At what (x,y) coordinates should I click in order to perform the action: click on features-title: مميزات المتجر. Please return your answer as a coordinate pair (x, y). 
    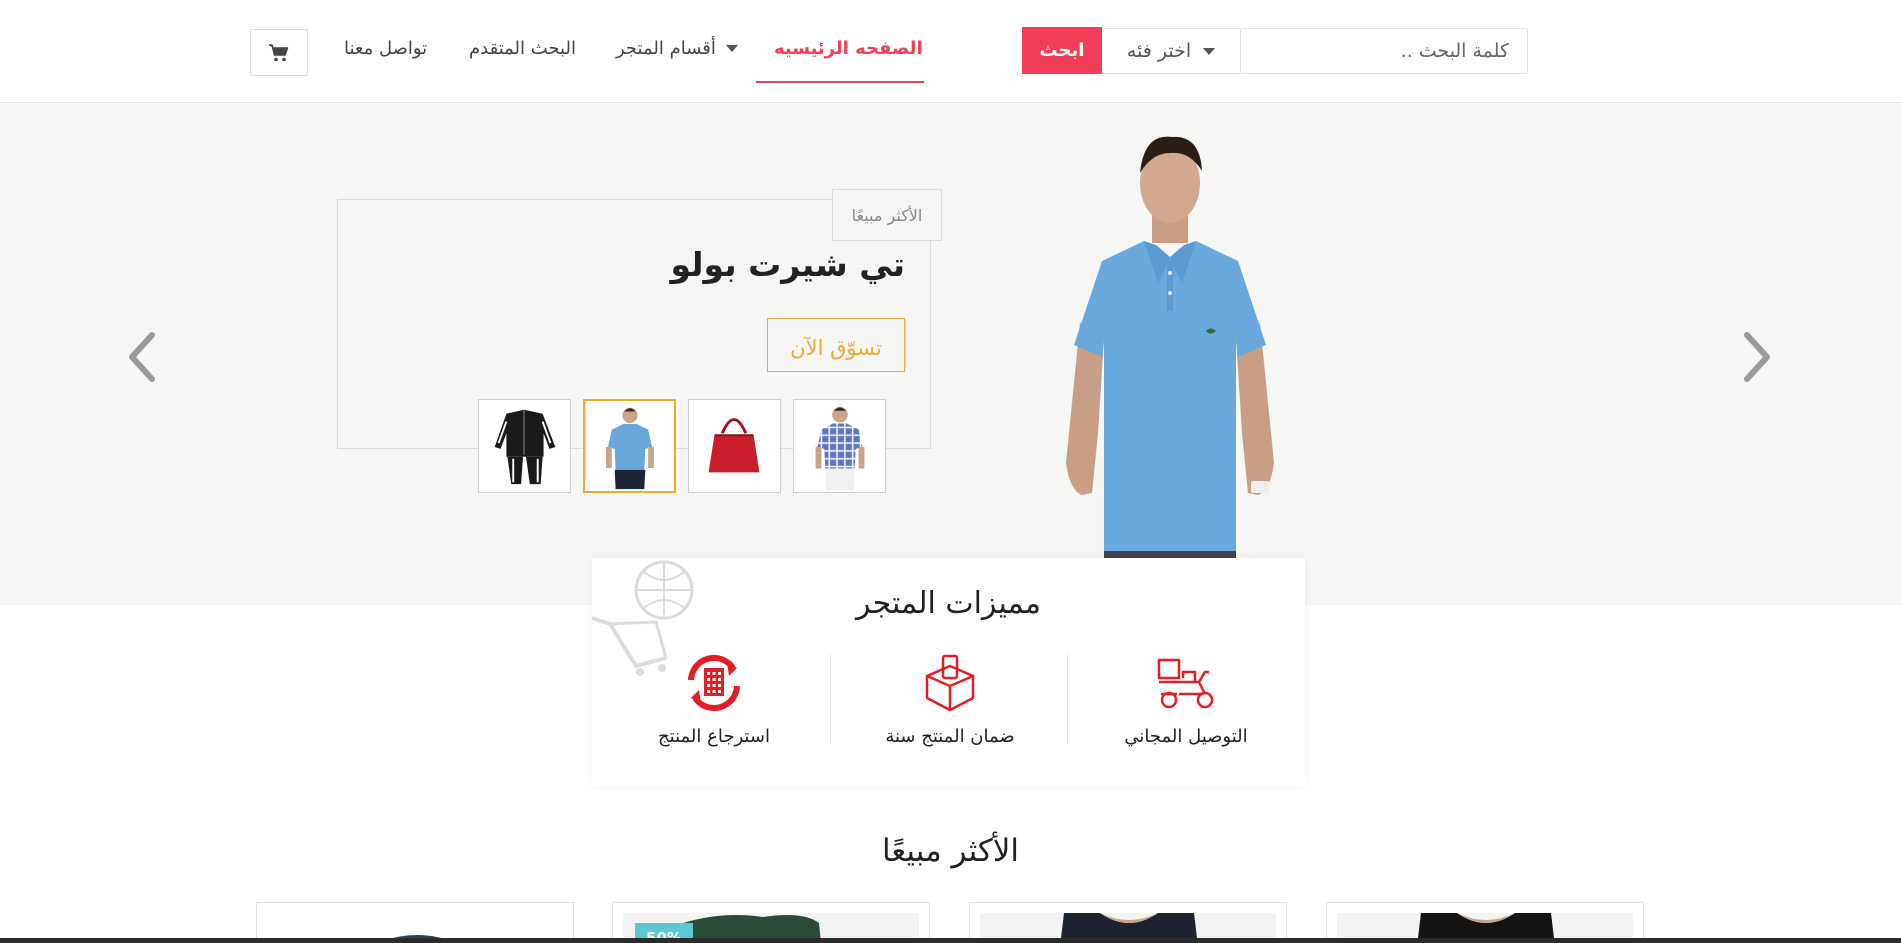
    Looking at the image, I should click on (948, 603).